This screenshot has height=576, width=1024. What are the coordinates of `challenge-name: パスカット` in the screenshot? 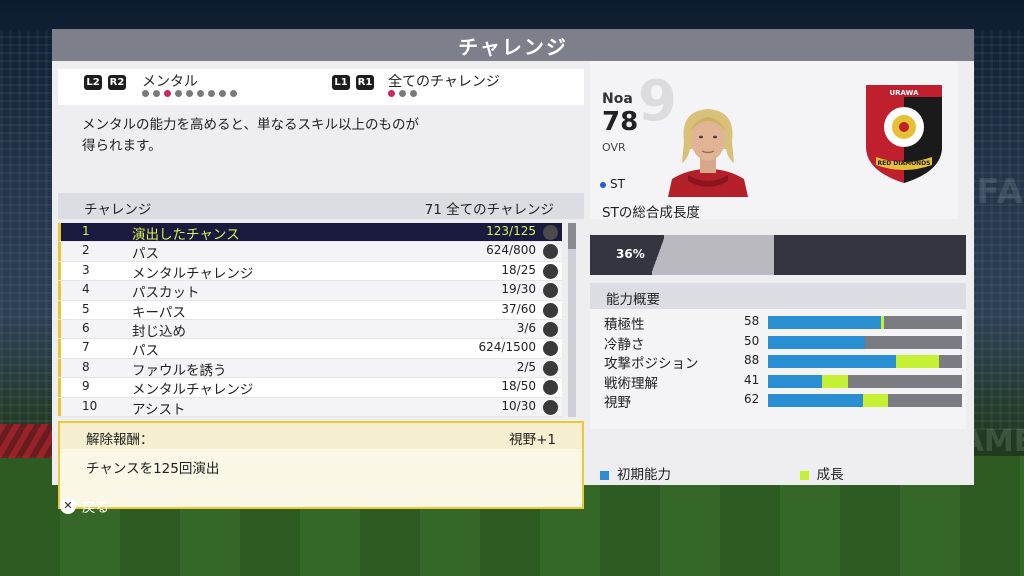 It's located at (166, 293).